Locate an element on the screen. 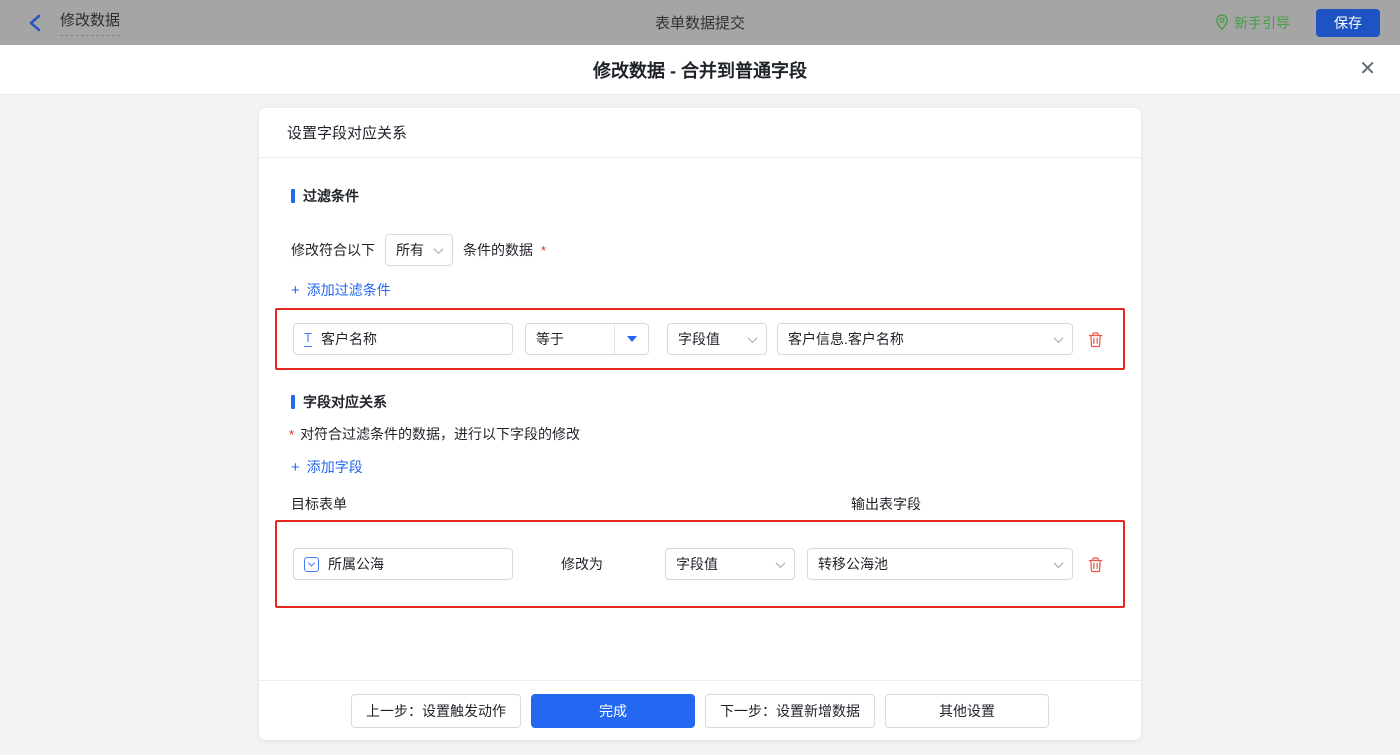 The height and width of the screenshot is (755, 1400). operator-caret-button is located at coordinates (631, 339).